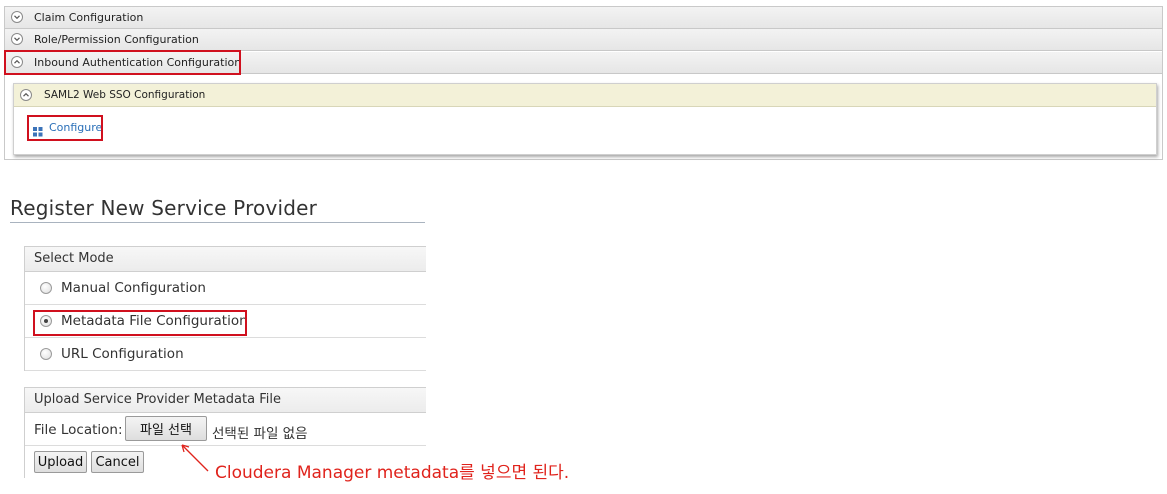  What do you see at coordinates (392, 473) in the screenshot?
I see `annotation-note: Cloudera Manager metadata를 넣으면 된다.` at bounding box center [392, 473].